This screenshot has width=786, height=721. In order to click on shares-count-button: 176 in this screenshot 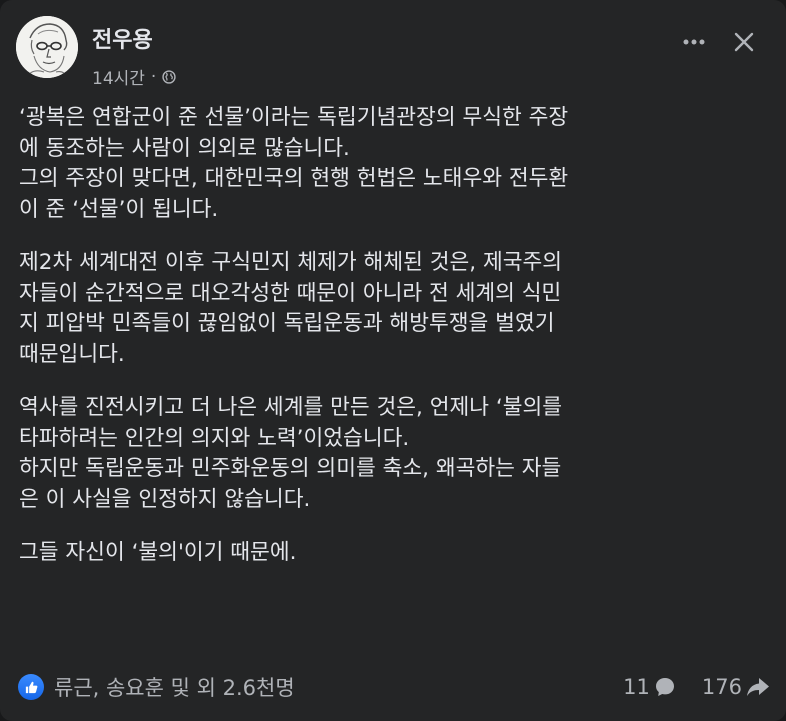, I will do `click(736, 687)`.